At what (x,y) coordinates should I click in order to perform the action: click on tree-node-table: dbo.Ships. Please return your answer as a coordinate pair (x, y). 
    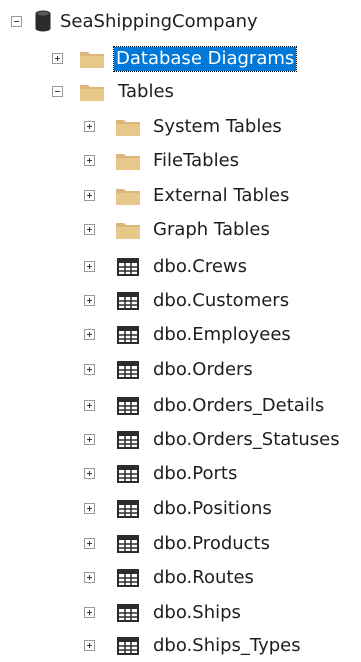
    Looking at the image, I should click on (180, 613).